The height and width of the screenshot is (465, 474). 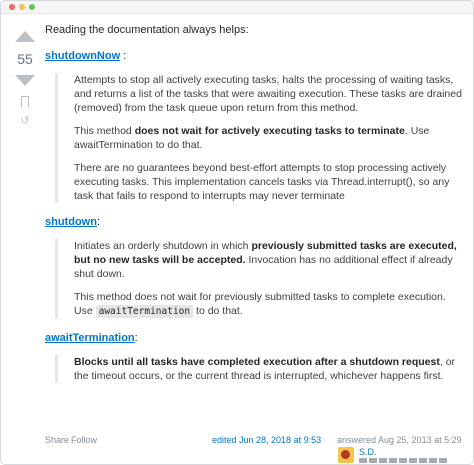 What do you see at coordinates (163, 246) in the screenshot?
I see `text-span: Initiates an orderly shutdown in which` at bounding box center [163, 246].